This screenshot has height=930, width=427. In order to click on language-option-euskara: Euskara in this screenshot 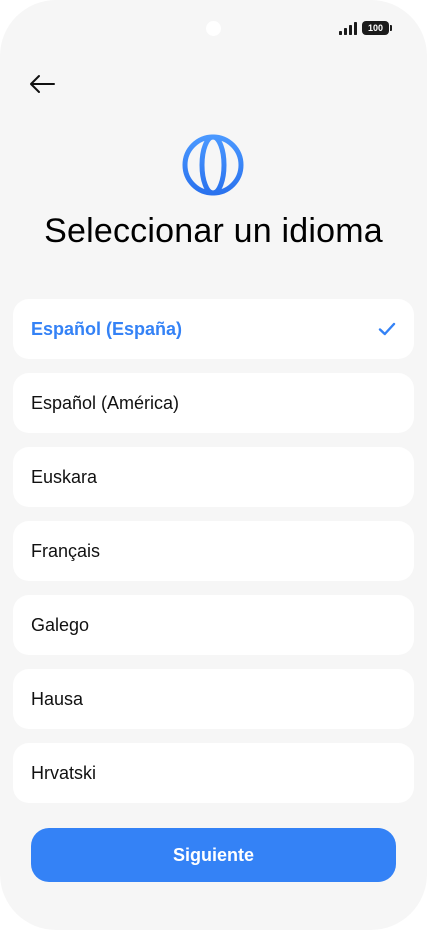, I will do `click(213, 477)`.